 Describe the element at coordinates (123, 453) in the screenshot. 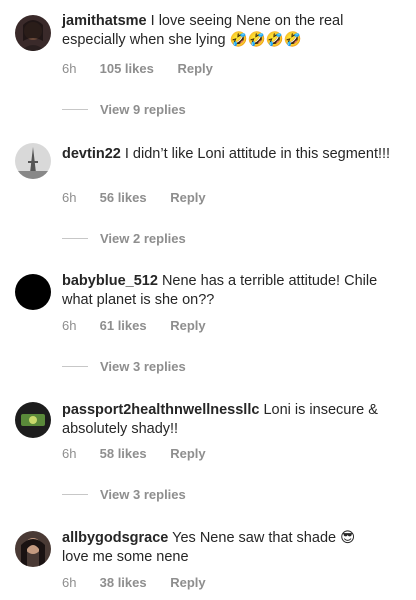

I see `comment-likes: 58 likes` at that location.